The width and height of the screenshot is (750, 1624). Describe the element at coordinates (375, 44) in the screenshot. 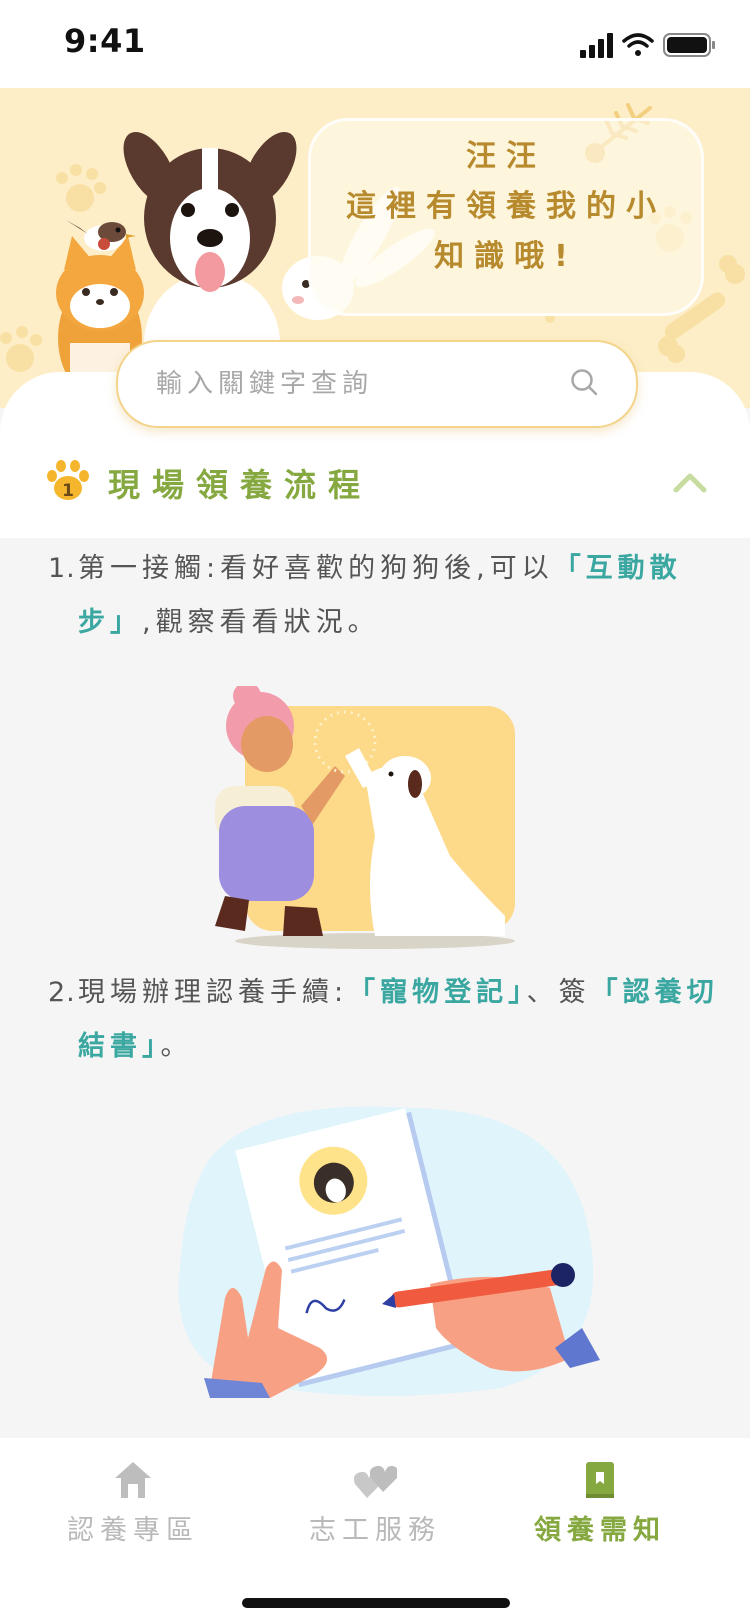

I see `status-bar: 9:41` at that location.